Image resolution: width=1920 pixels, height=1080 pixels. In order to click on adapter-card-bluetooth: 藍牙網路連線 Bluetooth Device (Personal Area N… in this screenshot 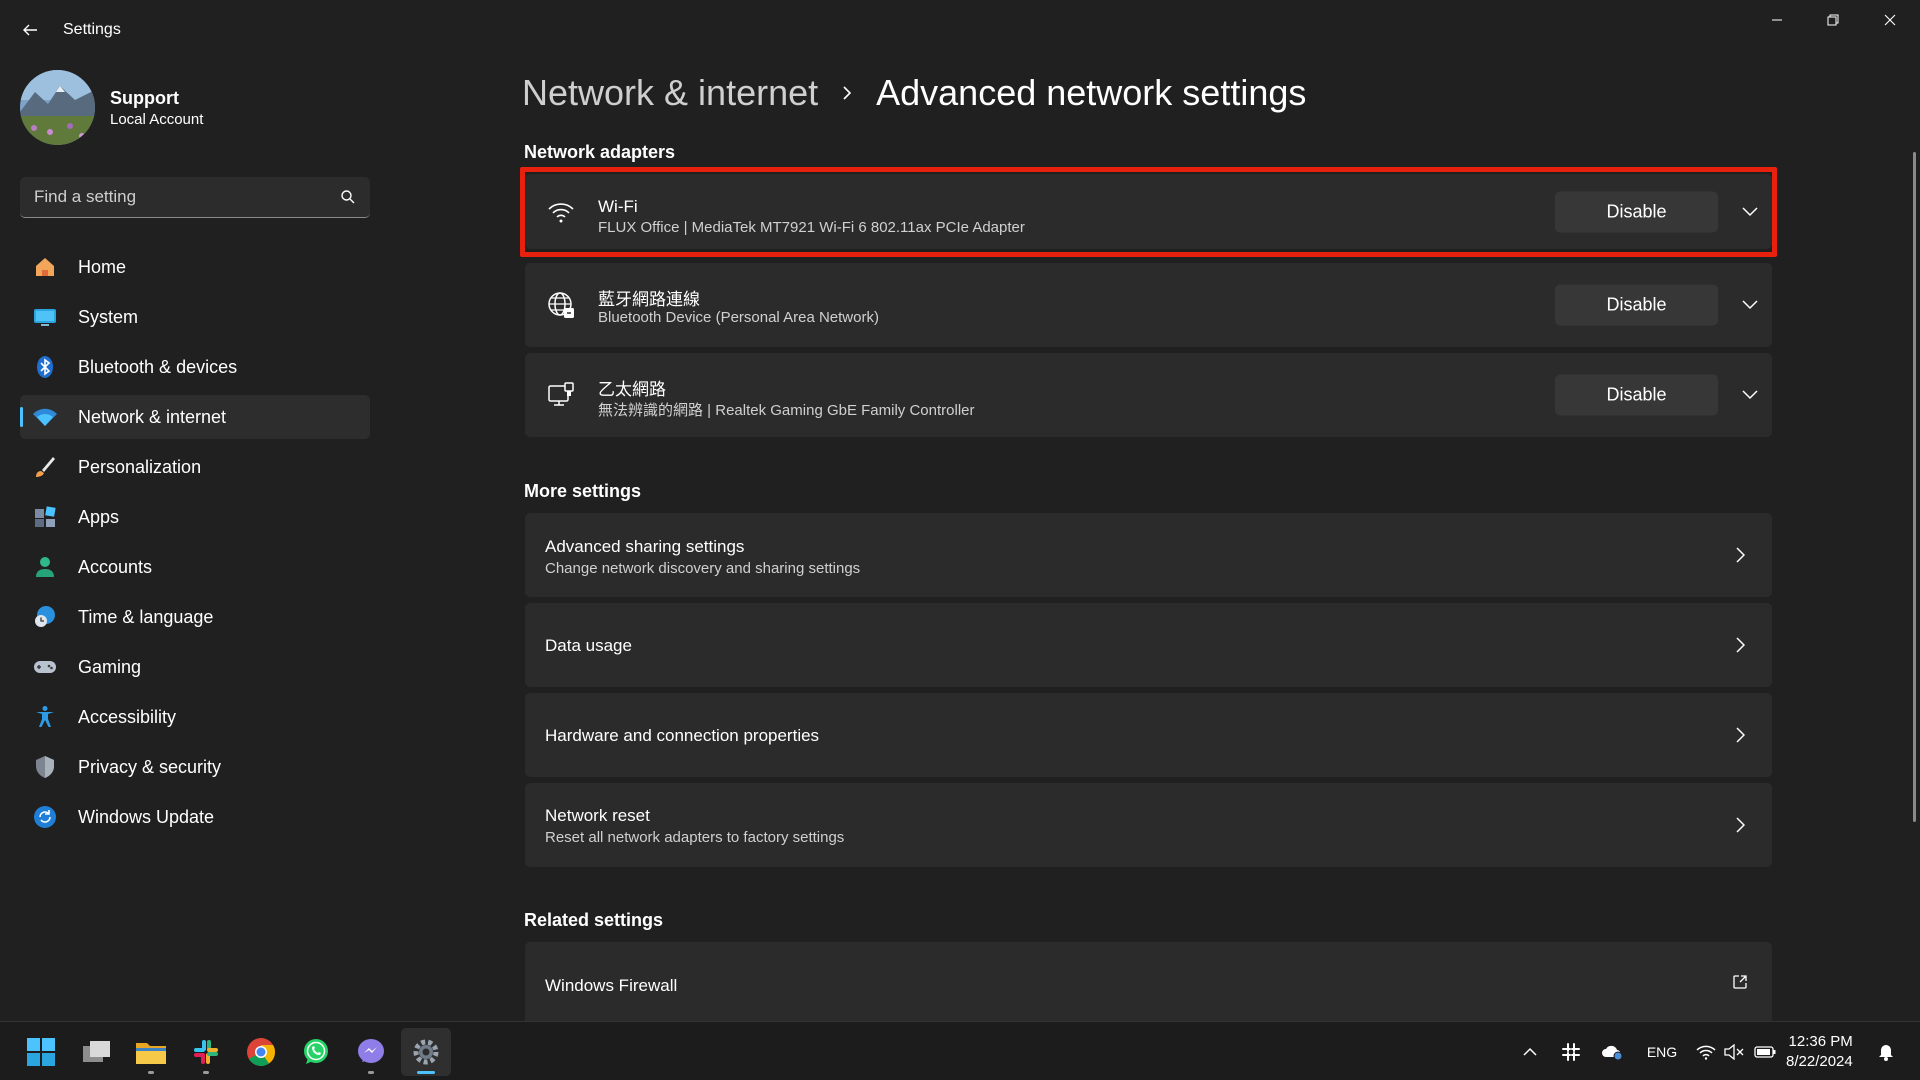, I will do `click(1148, 305)`.